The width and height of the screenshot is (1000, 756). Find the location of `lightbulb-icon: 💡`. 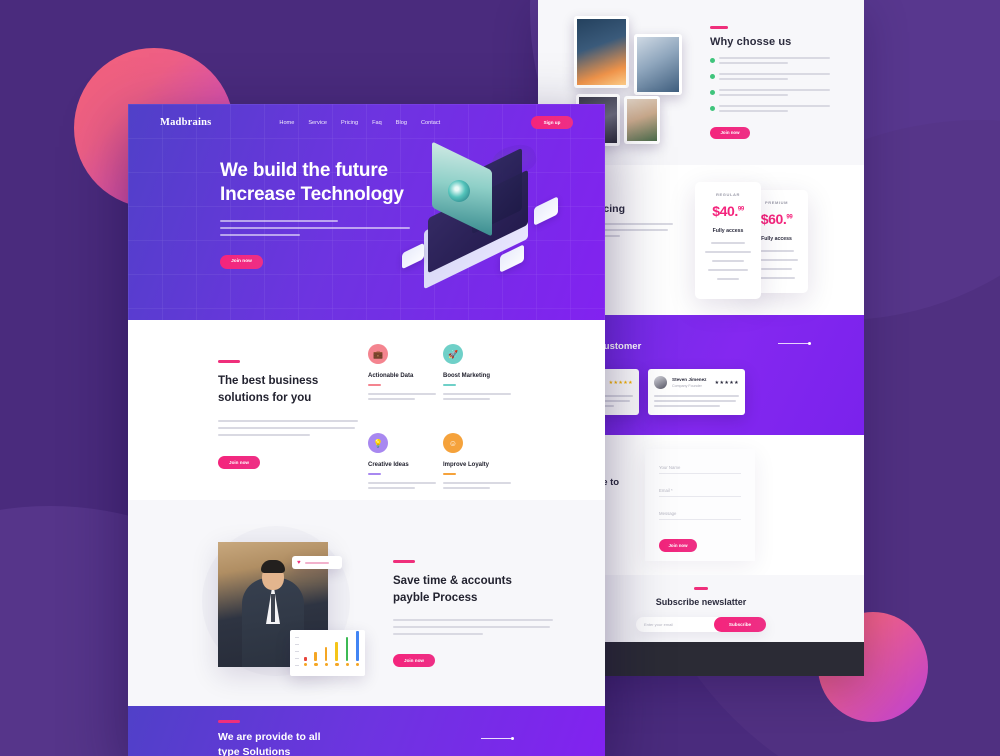

lightbulb-icon: 💡 is located at coordinates (378, 443).